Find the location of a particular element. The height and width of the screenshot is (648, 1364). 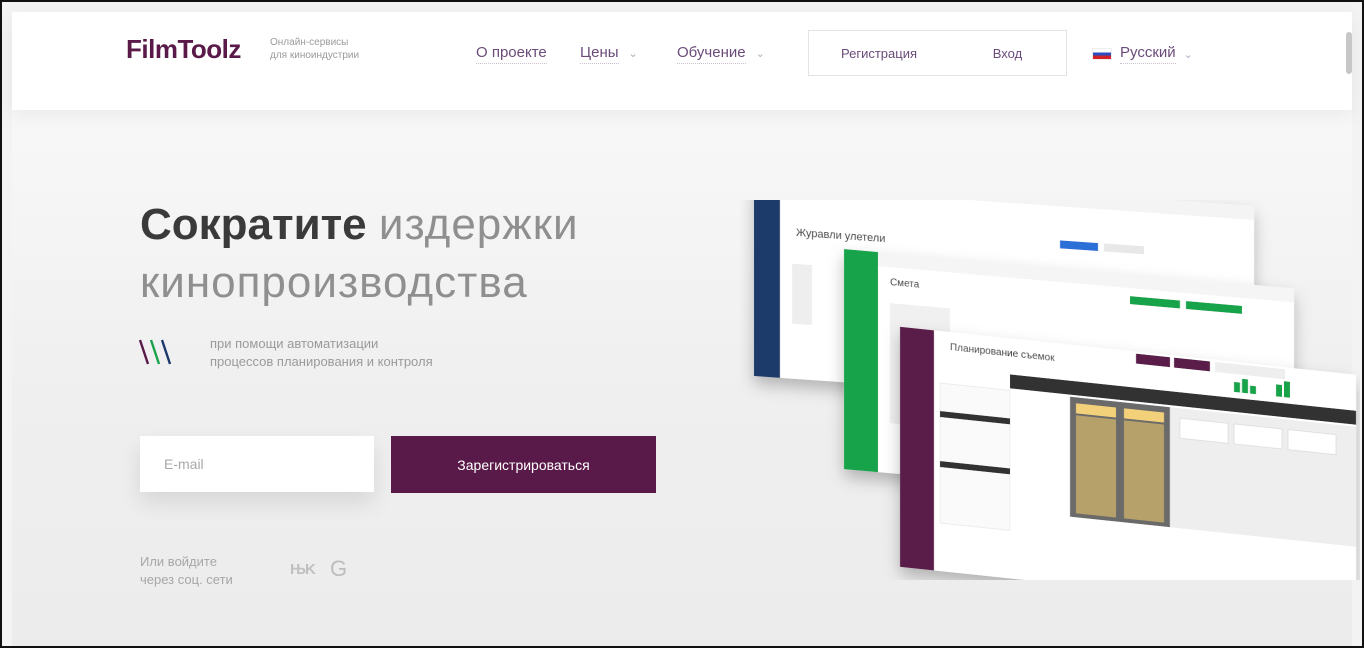

nav-learning: Обучение ⌄ is located at coordinates (721, 54).